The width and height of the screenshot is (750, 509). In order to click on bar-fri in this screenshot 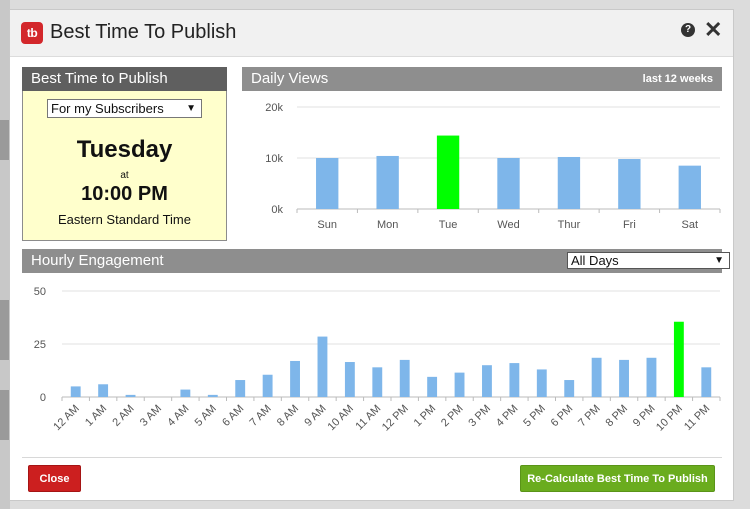, I will do `click(629, 184)`.